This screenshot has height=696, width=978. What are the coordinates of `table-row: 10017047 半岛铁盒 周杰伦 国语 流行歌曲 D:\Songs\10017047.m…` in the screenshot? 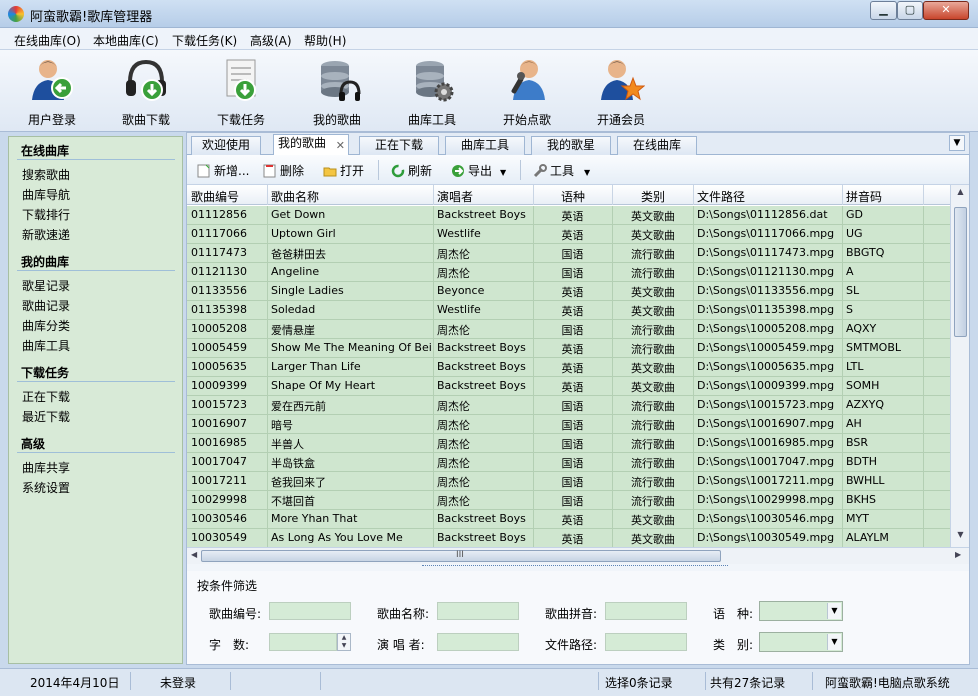 It's located at (568, 462).